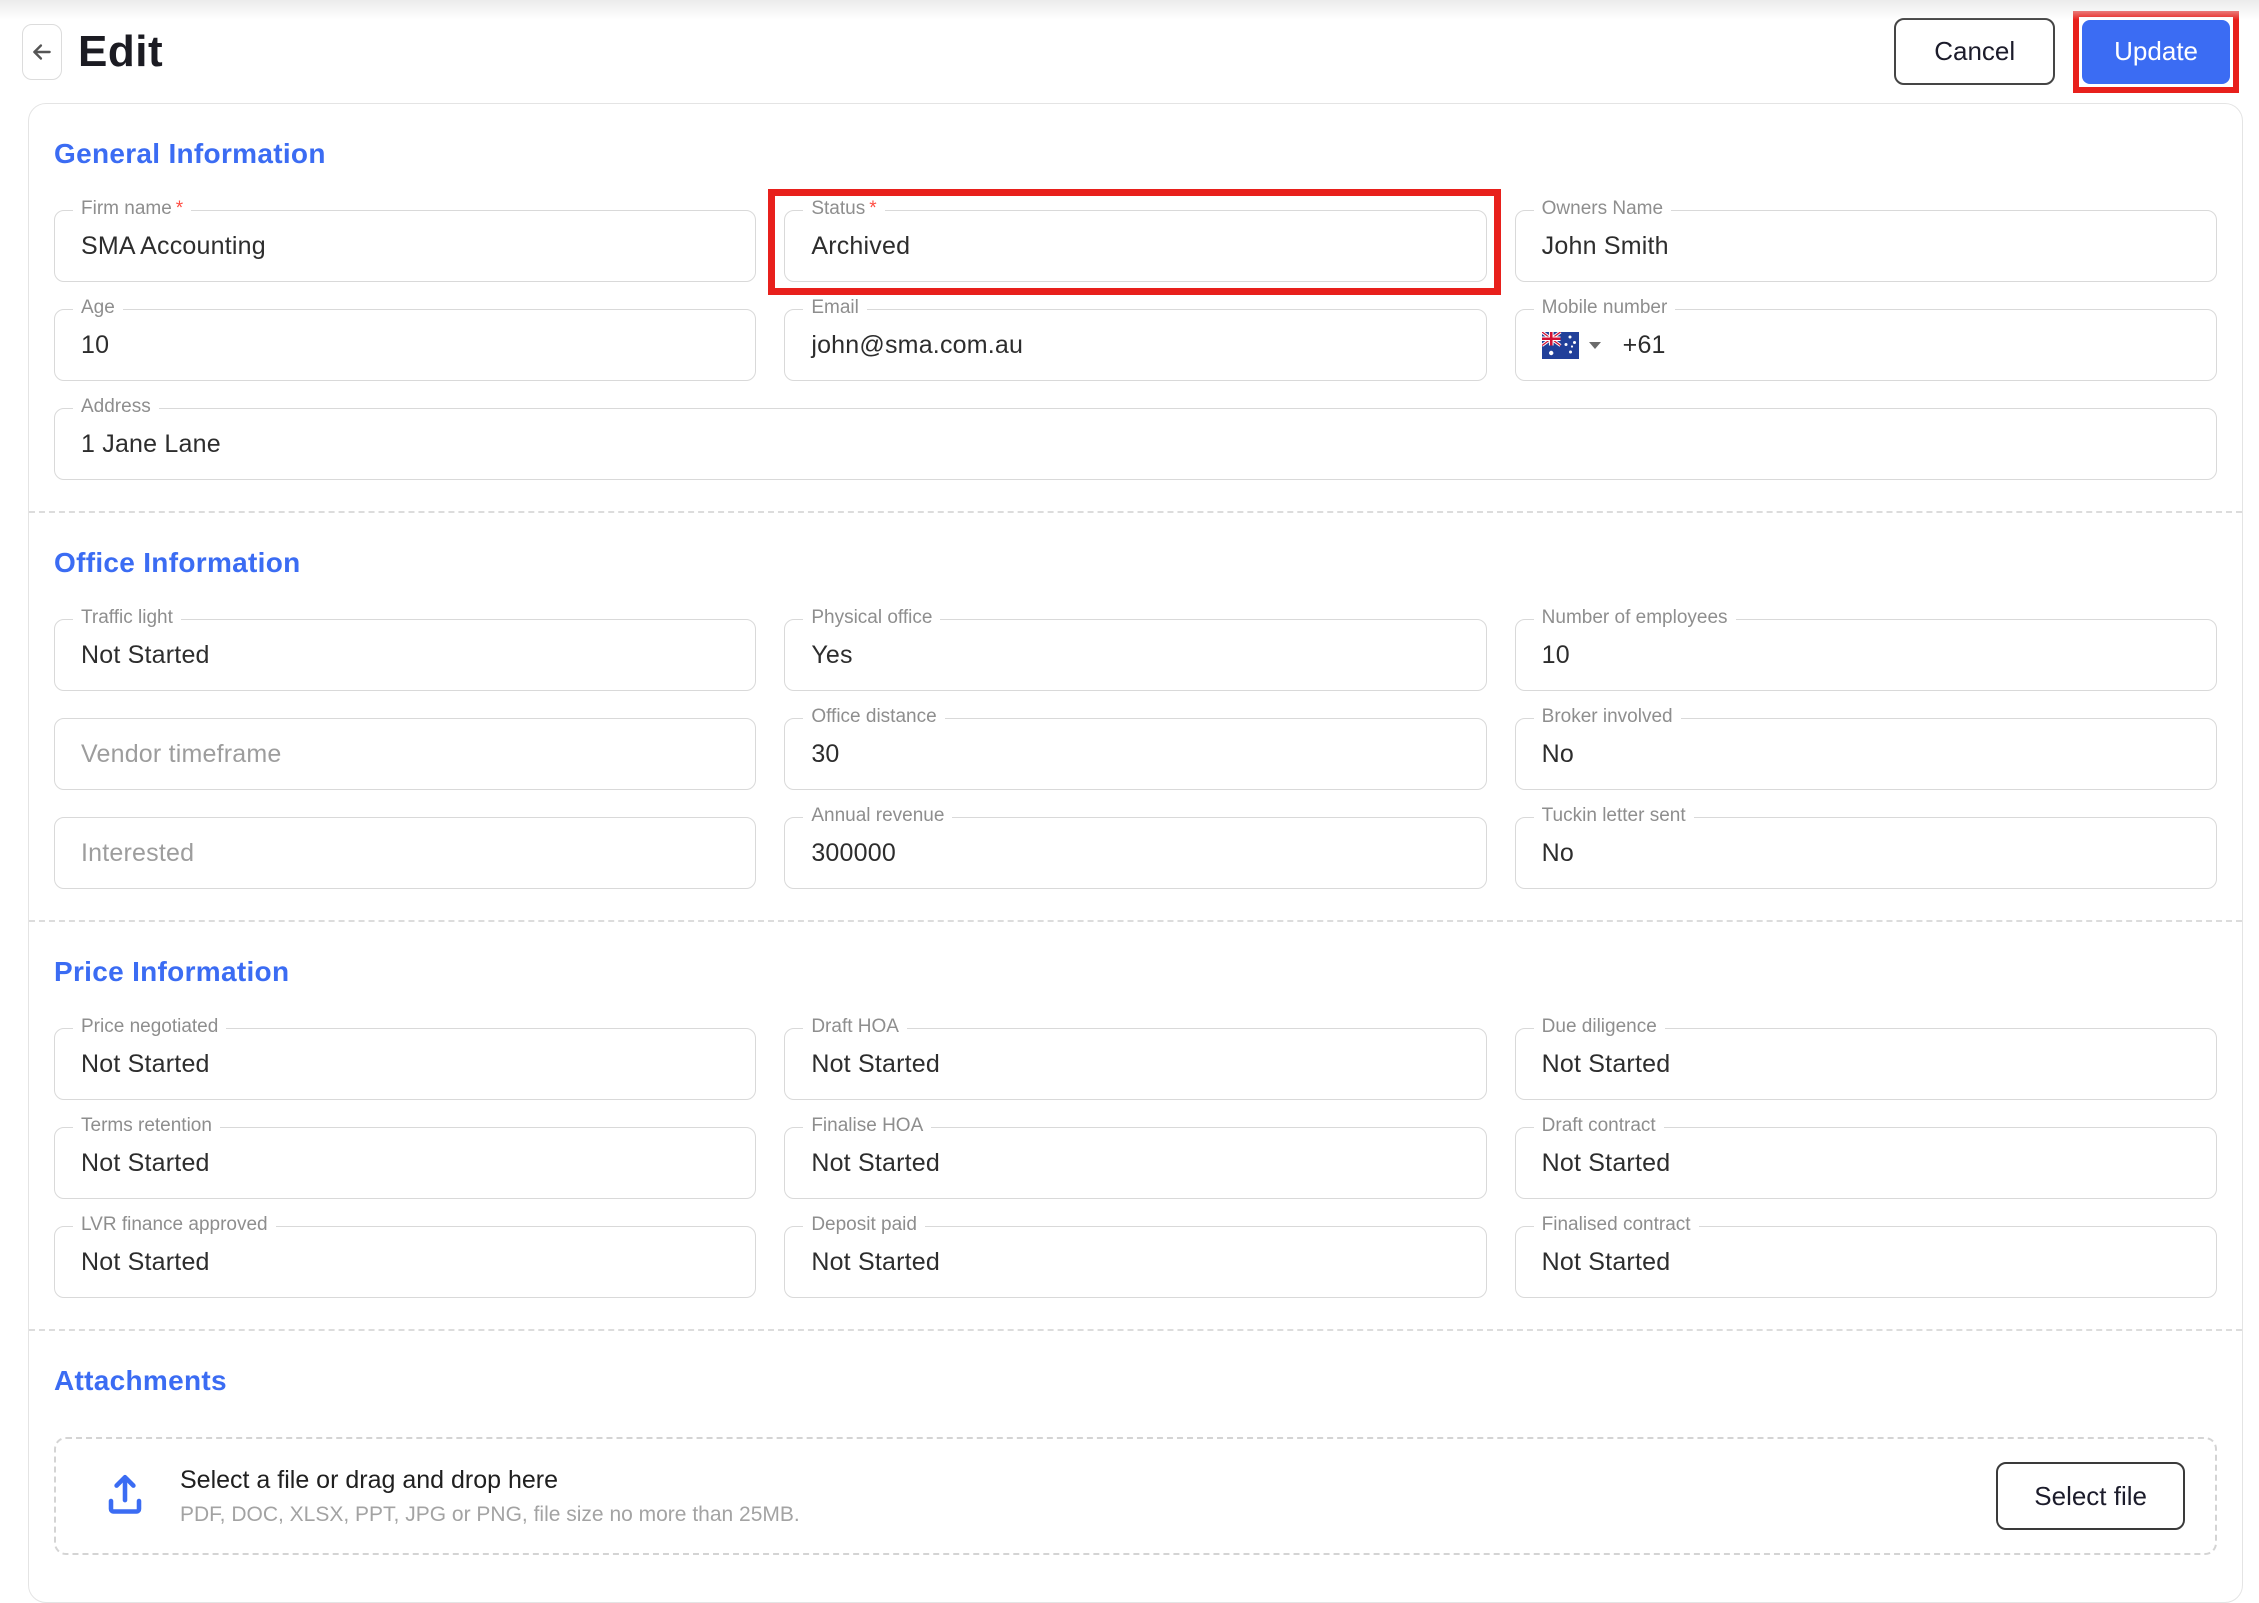  What do you see at coordinates (1594, 345) in the screenshot?
I see `country-dropdown-caret-icon` at bounding box center [1594, 345].